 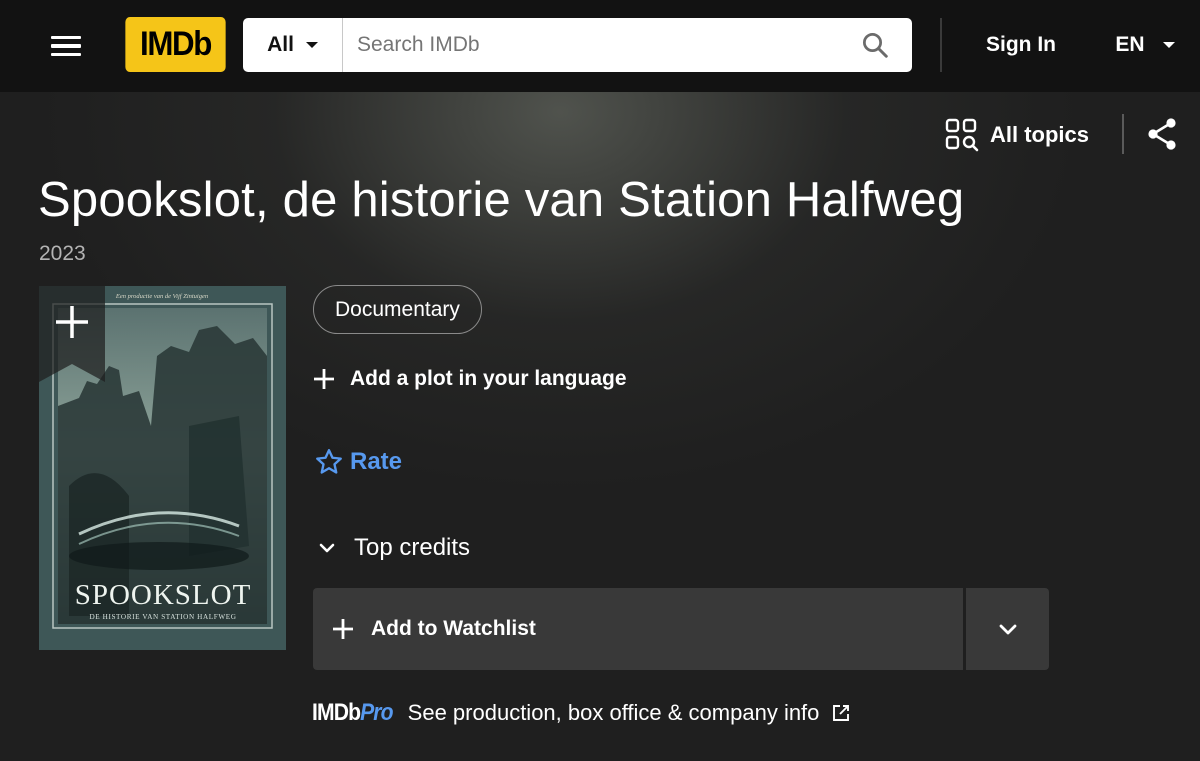 What do you see at coordinates (161, 296) in the screenshot?
I see `poster-top-line: Een productie van de Vijf Zintuigen` at bounding box center [161, 296].